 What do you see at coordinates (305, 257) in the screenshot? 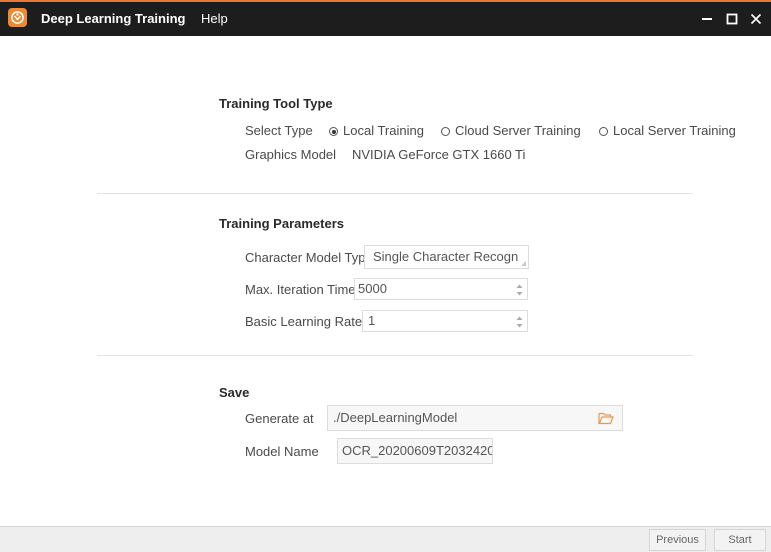
I see `character-model-label: Character Model Typ` at bounding box center [305, 257].